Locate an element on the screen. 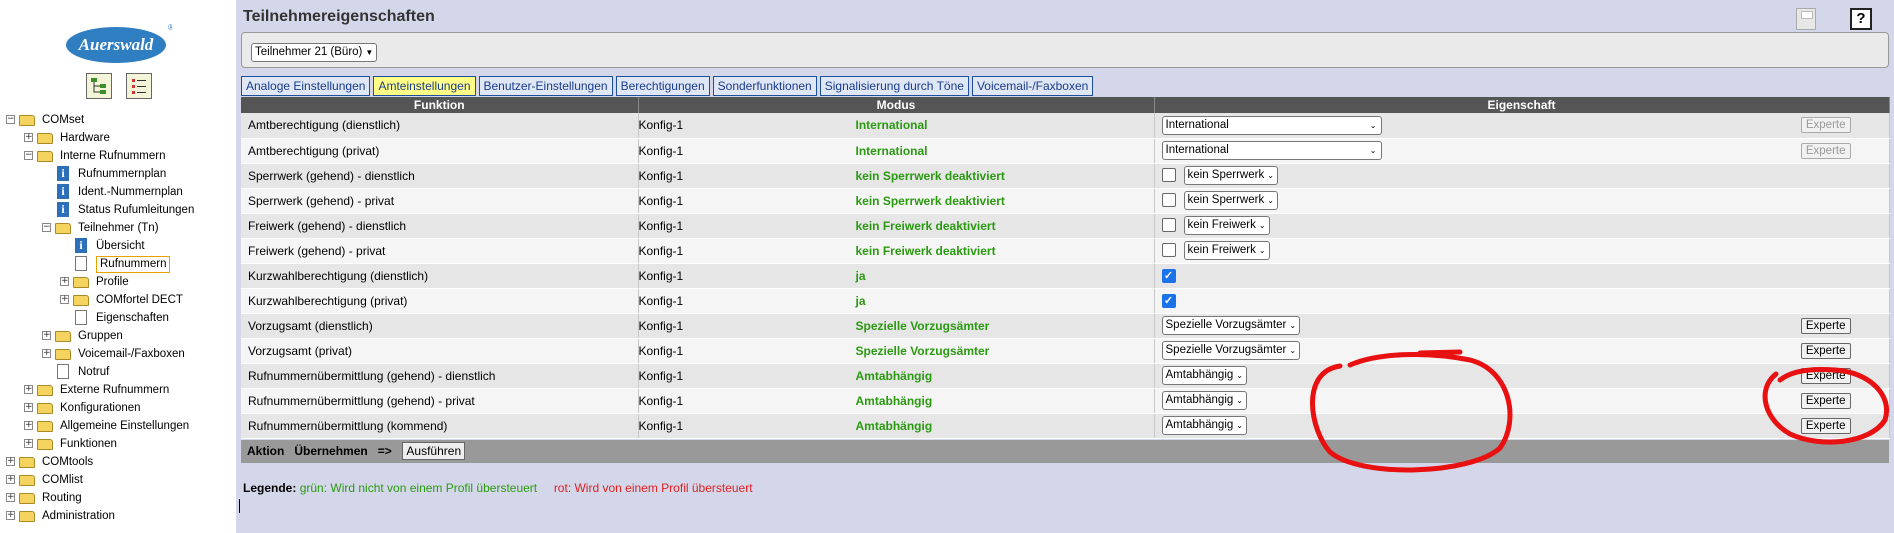  cell-modus: Konfig-1 International is located at coordinates (896, 126).